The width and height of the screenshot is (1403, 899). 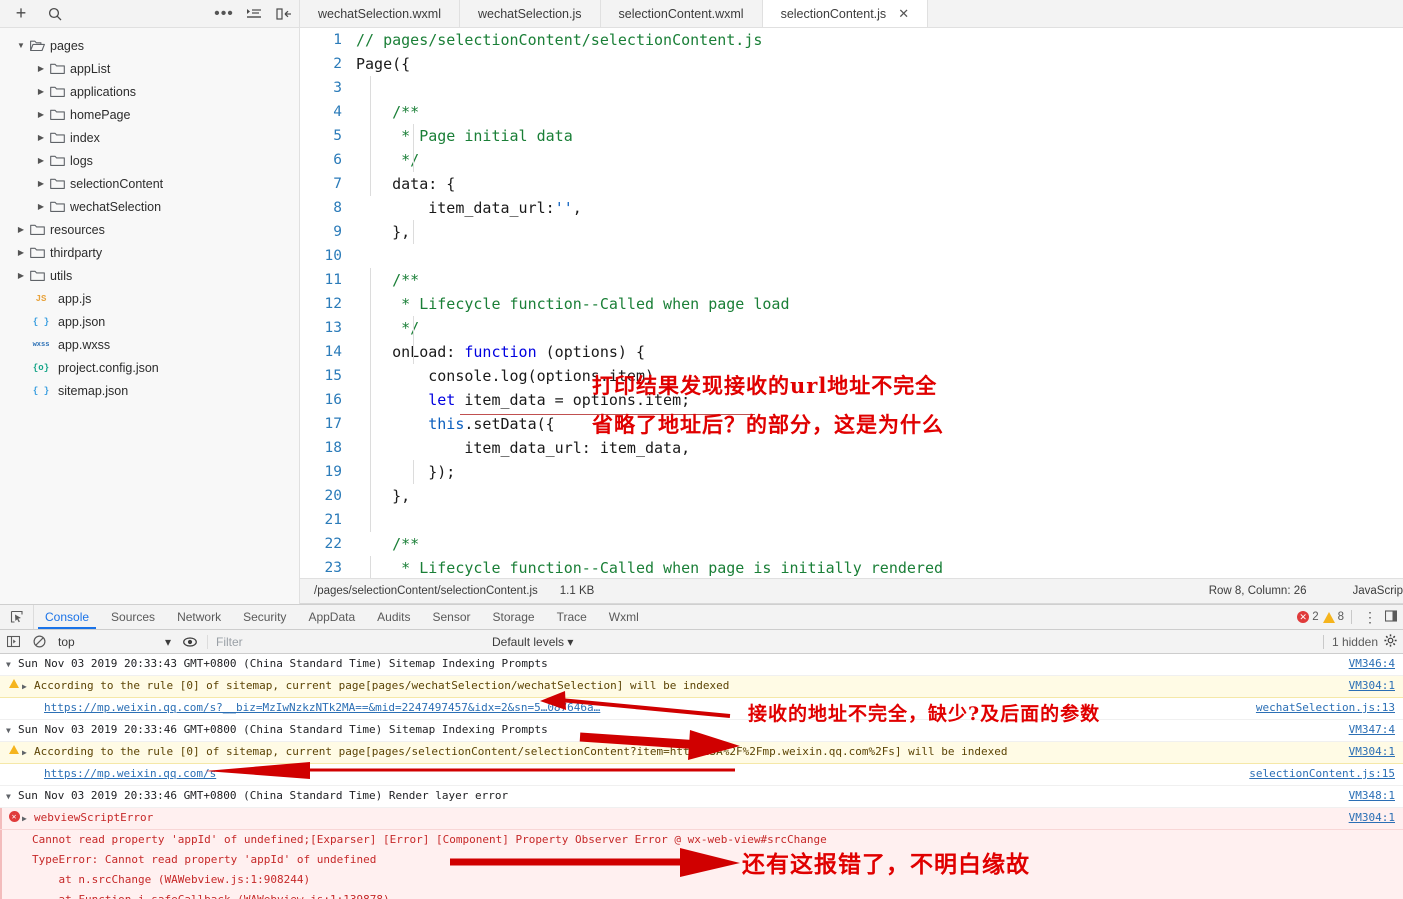 What do you see at coordinates (39, 641) in the screenshot?
I see `clear-console-icon` at bounding box center [39, 641].